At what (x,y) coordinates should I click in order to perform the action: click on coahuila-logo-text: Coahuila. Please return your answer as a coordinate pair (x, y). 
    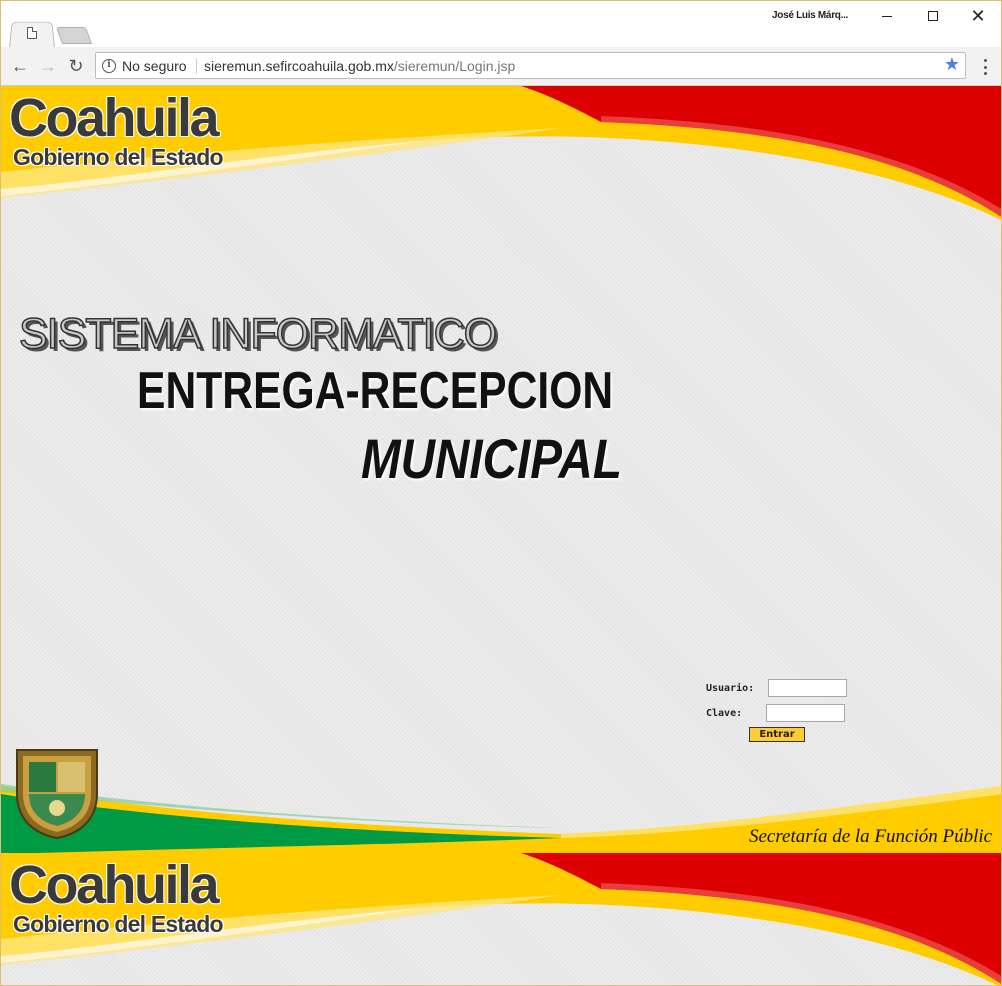
    Looking at the image, I should click on (114, 118).